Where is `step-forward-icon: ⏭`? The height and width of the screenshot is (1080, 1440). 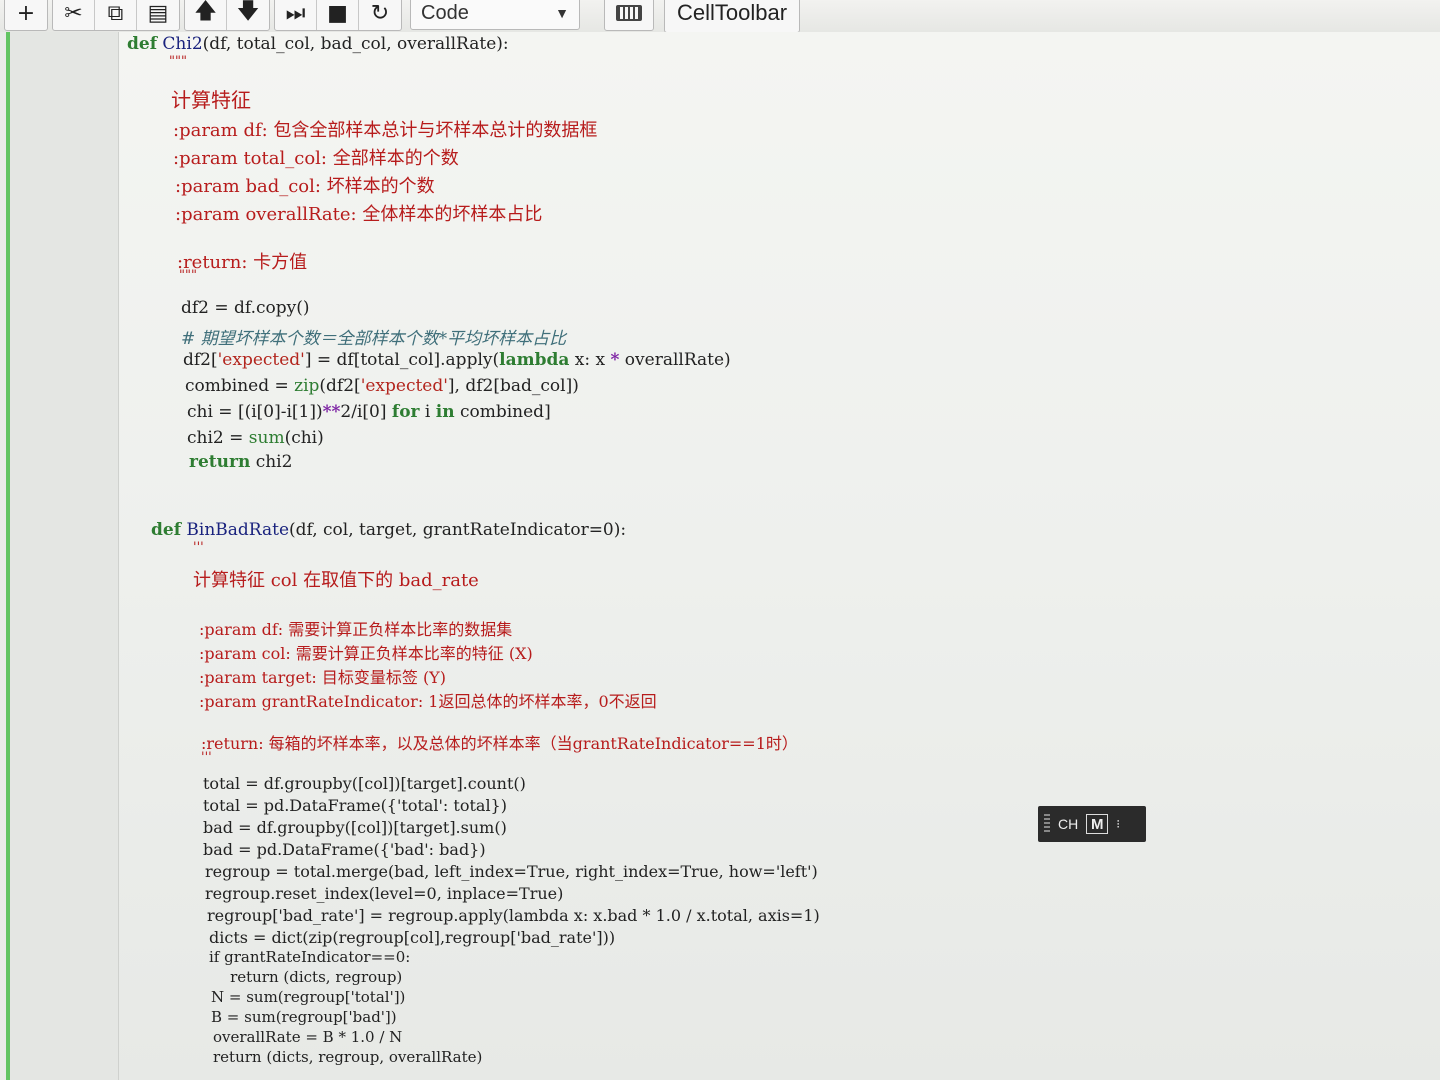 step-forward-icon: ⏭ is located at coordinates (295, 13).